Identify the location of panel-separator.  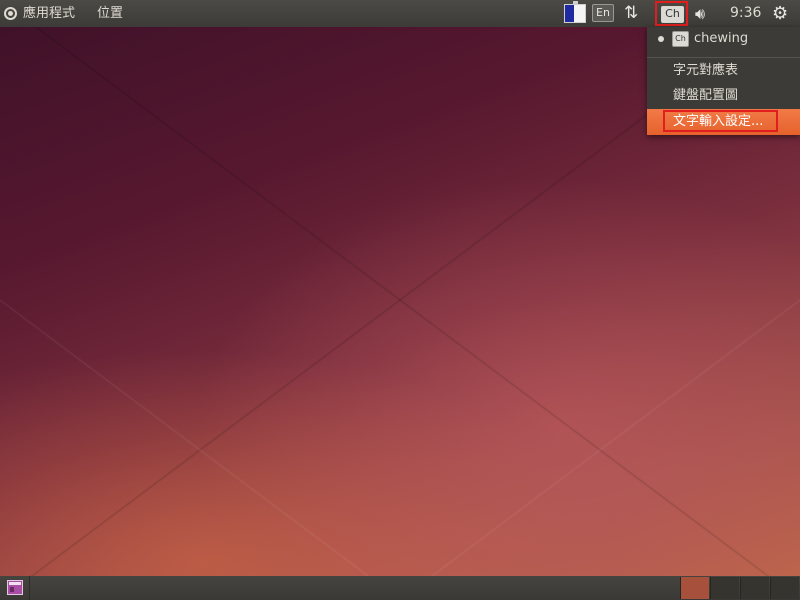
(29, 588).